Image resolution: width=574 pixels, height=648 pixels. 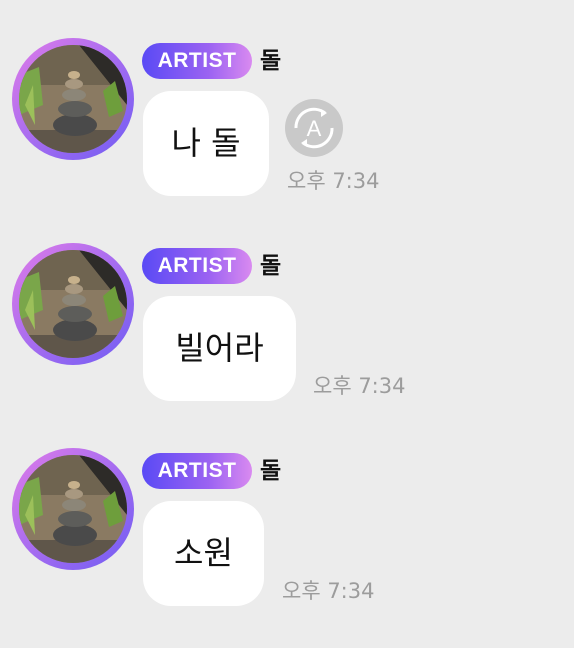 I want to click on auto-translate-icon: A, so click(x=314, y=128).